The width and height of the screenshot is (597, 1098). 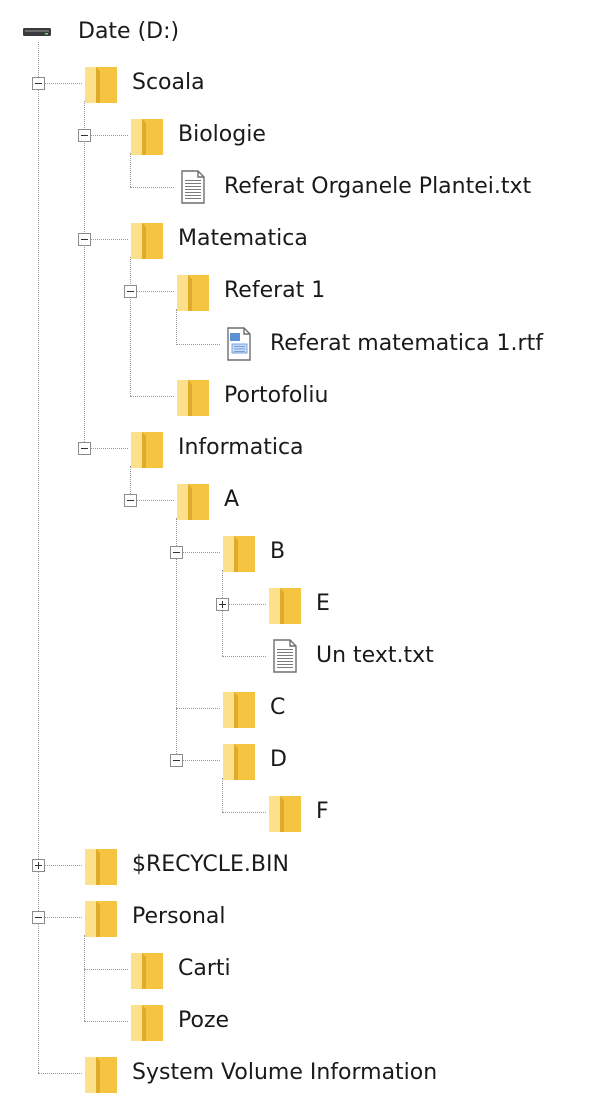 What do you see at coordinates (323, 603) in the screenshot?
I see `tree-item-label: E` at bounding box center [323, 603].